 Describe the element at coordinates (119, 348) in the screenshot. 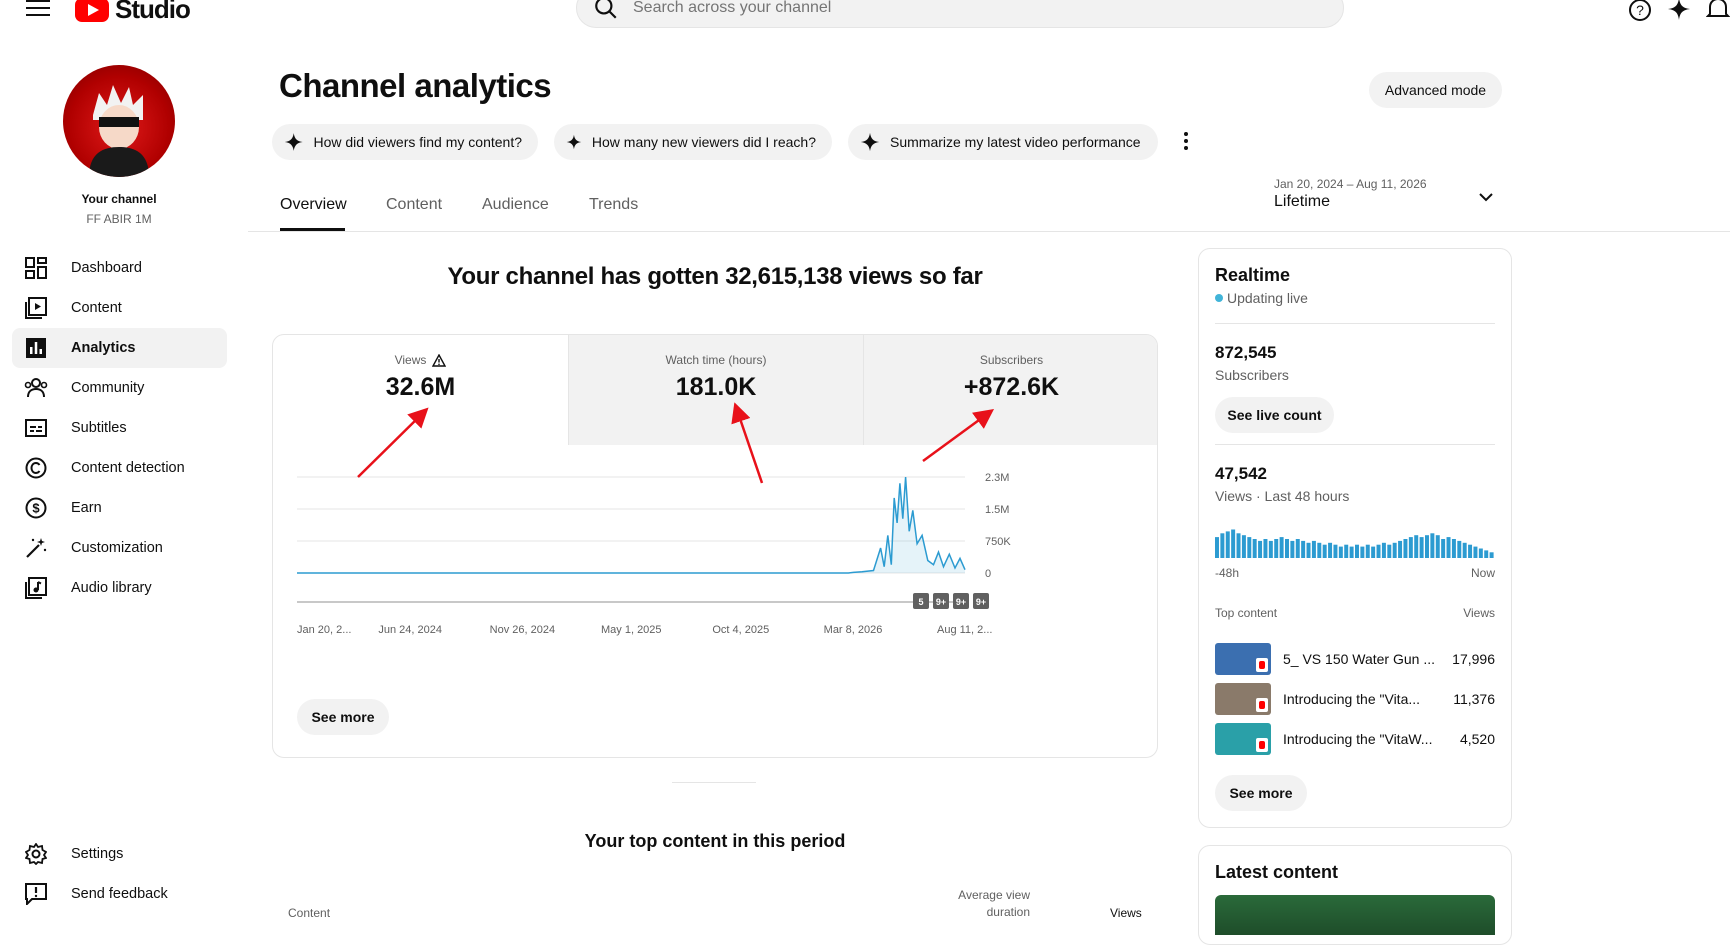

I see `sidebar-item-analytics: Analytics` at that location.